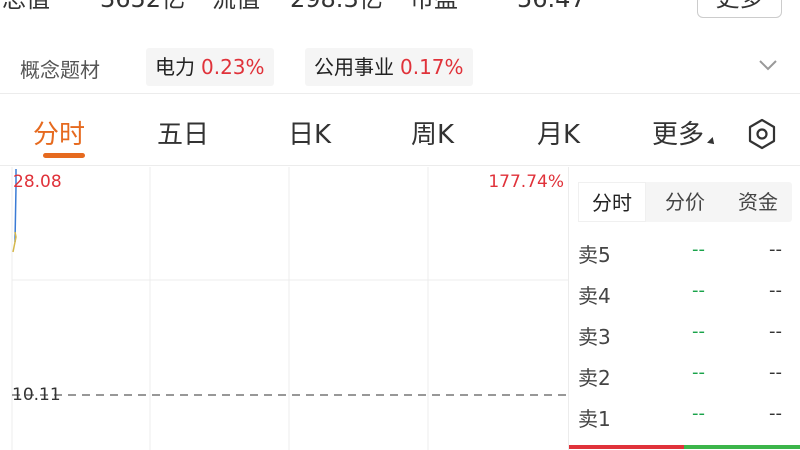  I want to click on panel-tab-price: 分价, so click(685, 202).